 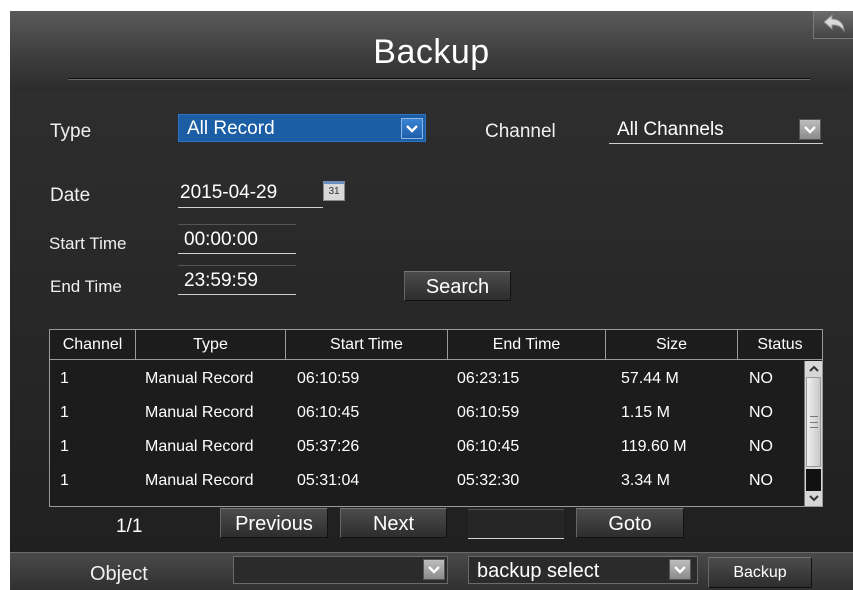 I want to click on cell-start-time: 05:31:04, so click(x=328, y=480).